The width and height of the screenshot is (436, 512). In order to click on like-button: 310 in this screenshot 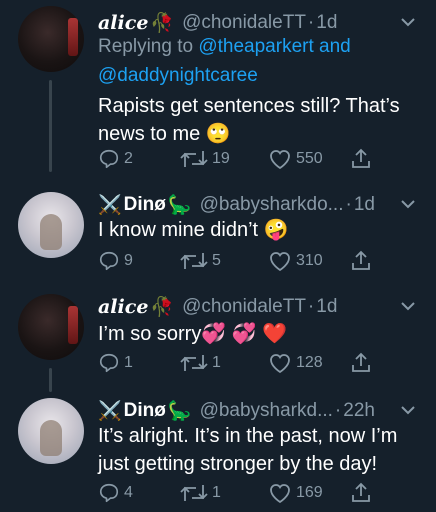, I will do `click(295, 261)`.